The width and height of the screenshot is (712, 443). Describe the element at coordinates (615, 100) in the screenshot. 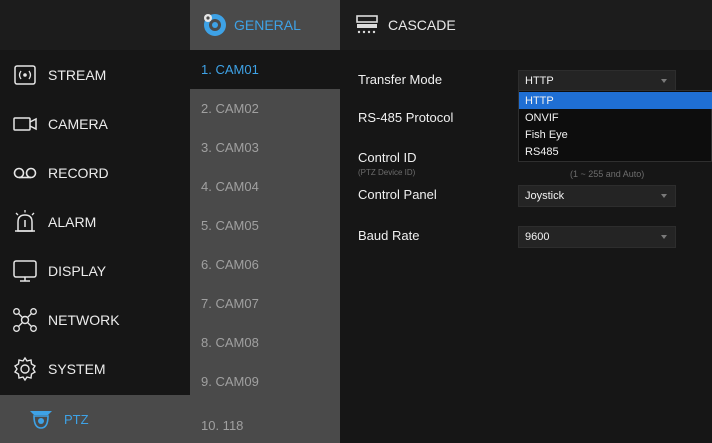

I see `dropdown-option-http: HTTP` at that location.